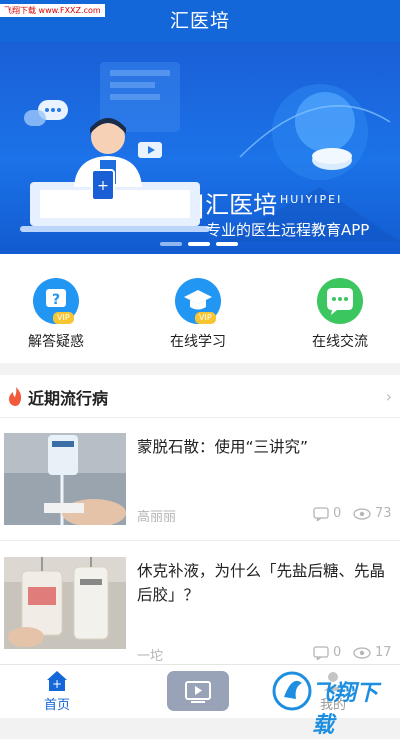 The height and width of the screenshot is (739, 400). I want to click on home-icon: +, so click(57, 681).